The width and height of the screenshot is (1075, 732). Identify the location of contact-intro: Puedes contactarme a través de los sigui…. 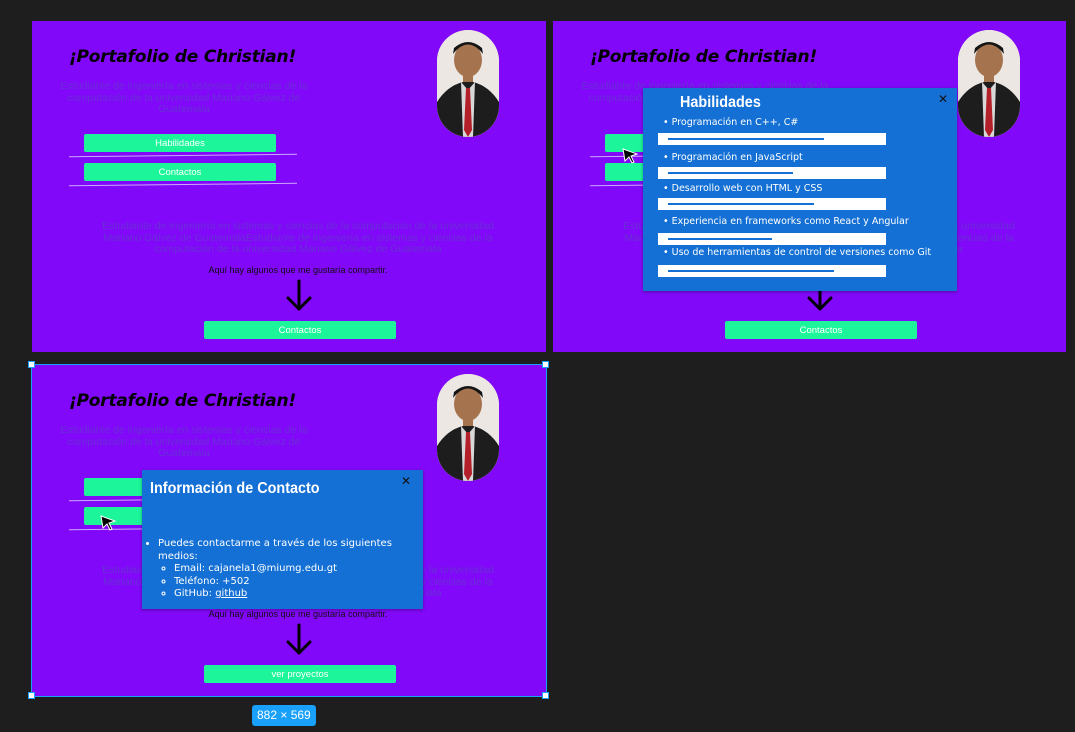
(275, 550).